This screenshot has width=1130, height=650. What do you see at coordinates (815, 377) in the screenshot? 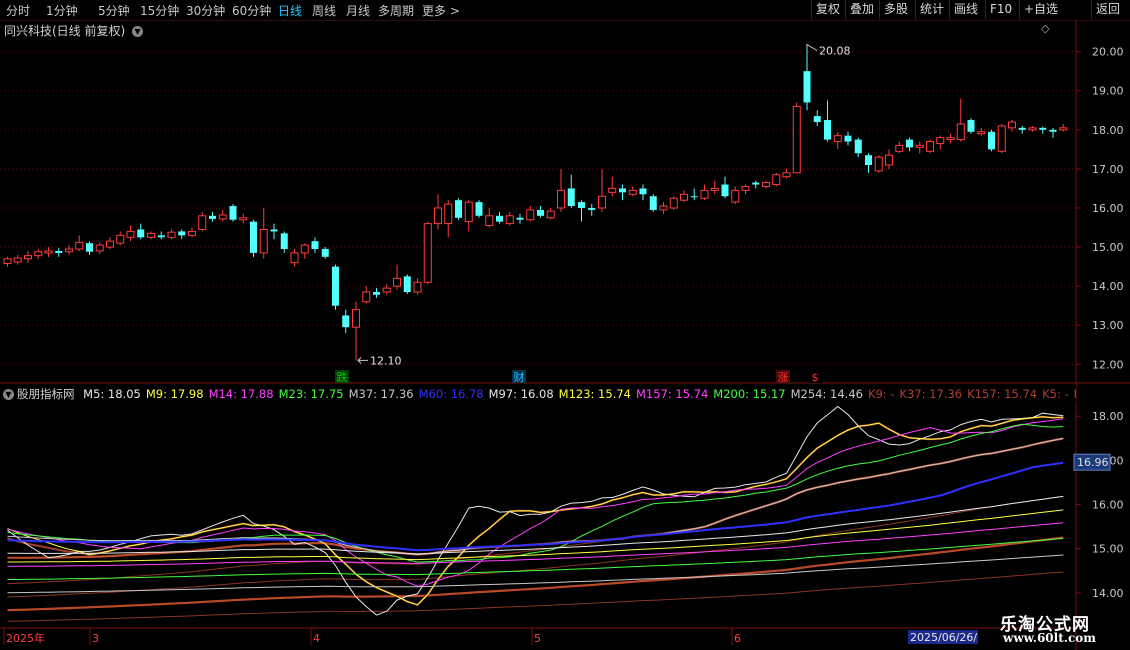
I see `event-marker: $` at bounding box center [815, 377].